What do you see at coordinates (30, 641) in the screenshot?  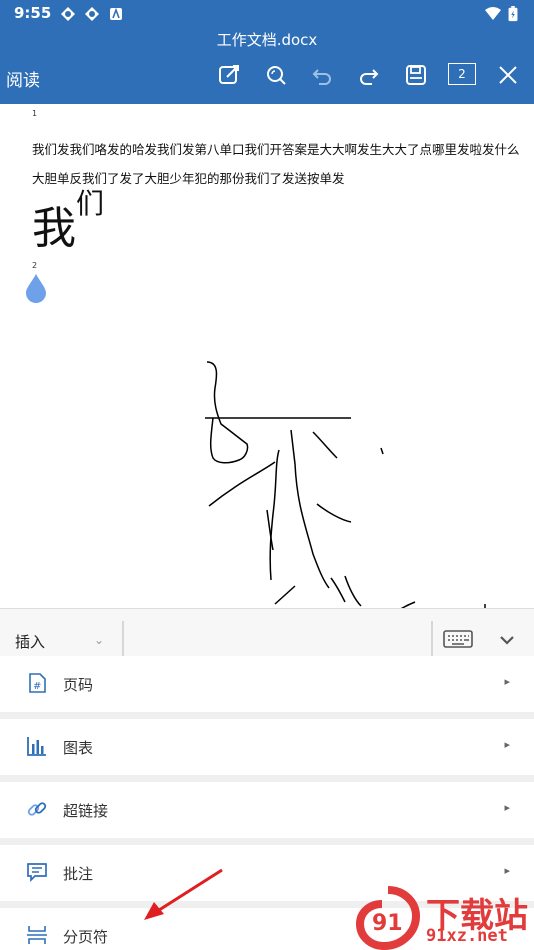 I see `insert-menu-dropdown: 插入` at bounding box center [30, 641].